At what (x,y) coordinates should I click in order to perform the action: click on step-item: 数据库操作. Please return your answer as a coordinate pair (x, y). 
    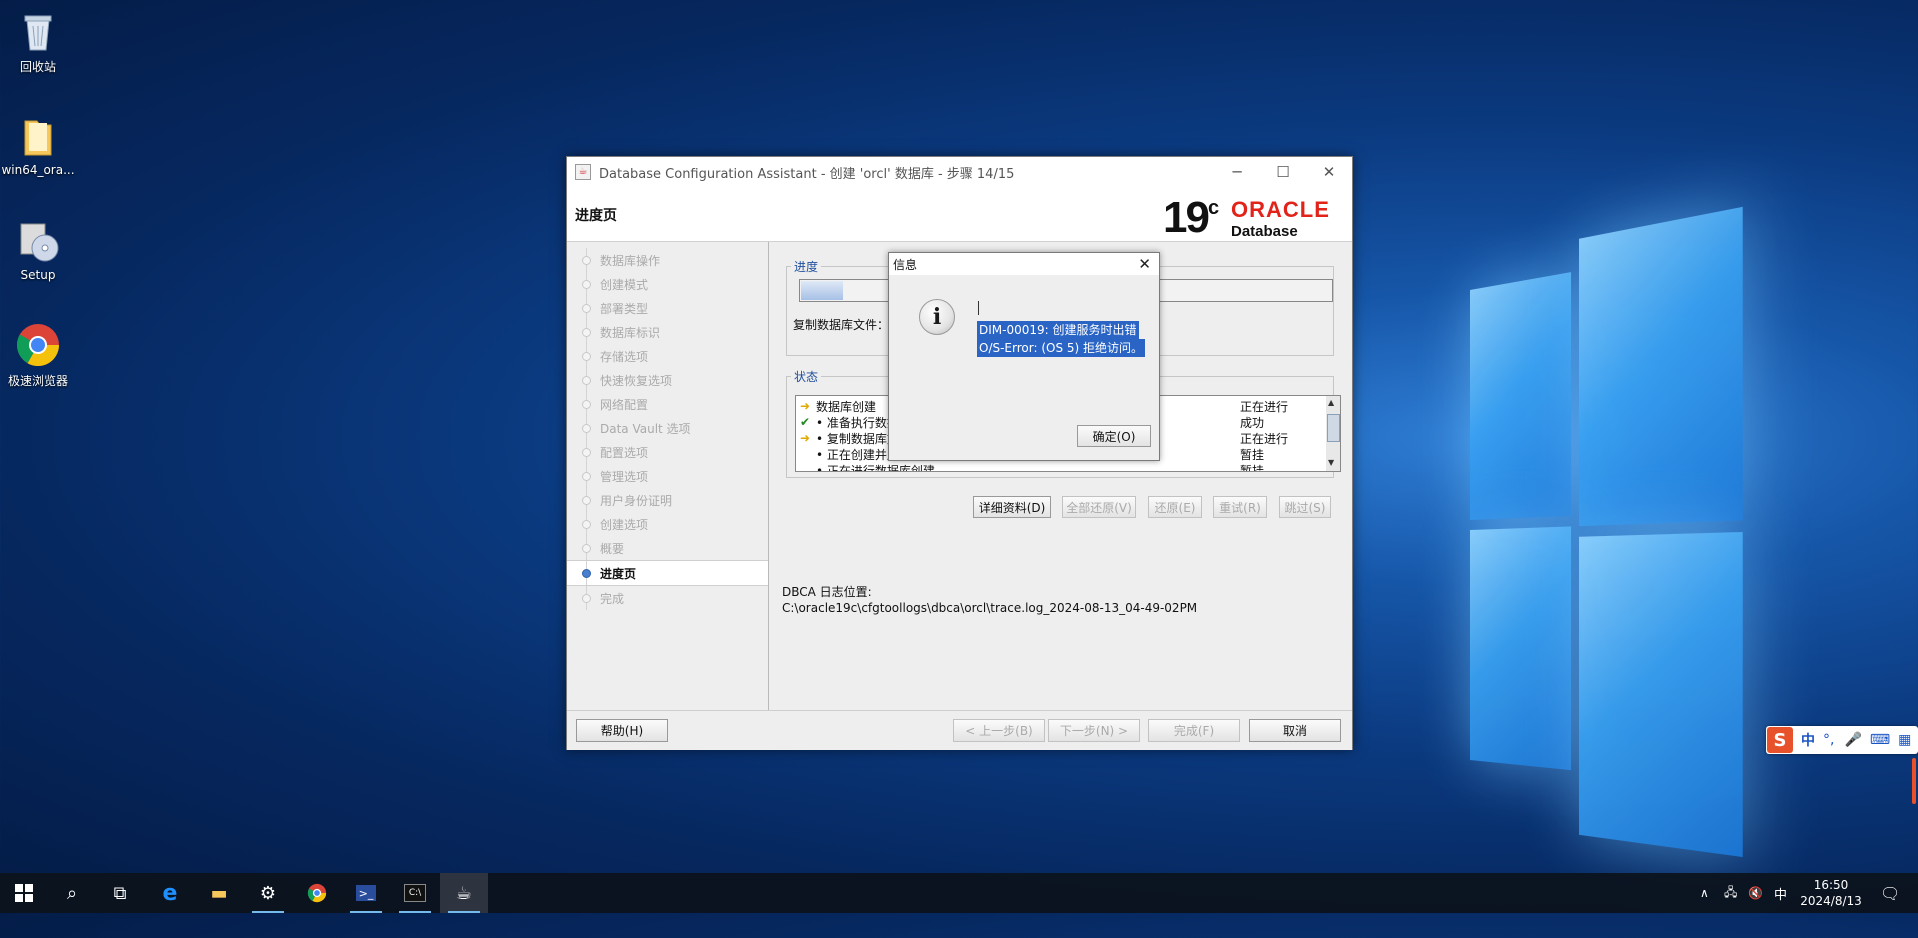
    Looking at the image, I should click on (667, 260).